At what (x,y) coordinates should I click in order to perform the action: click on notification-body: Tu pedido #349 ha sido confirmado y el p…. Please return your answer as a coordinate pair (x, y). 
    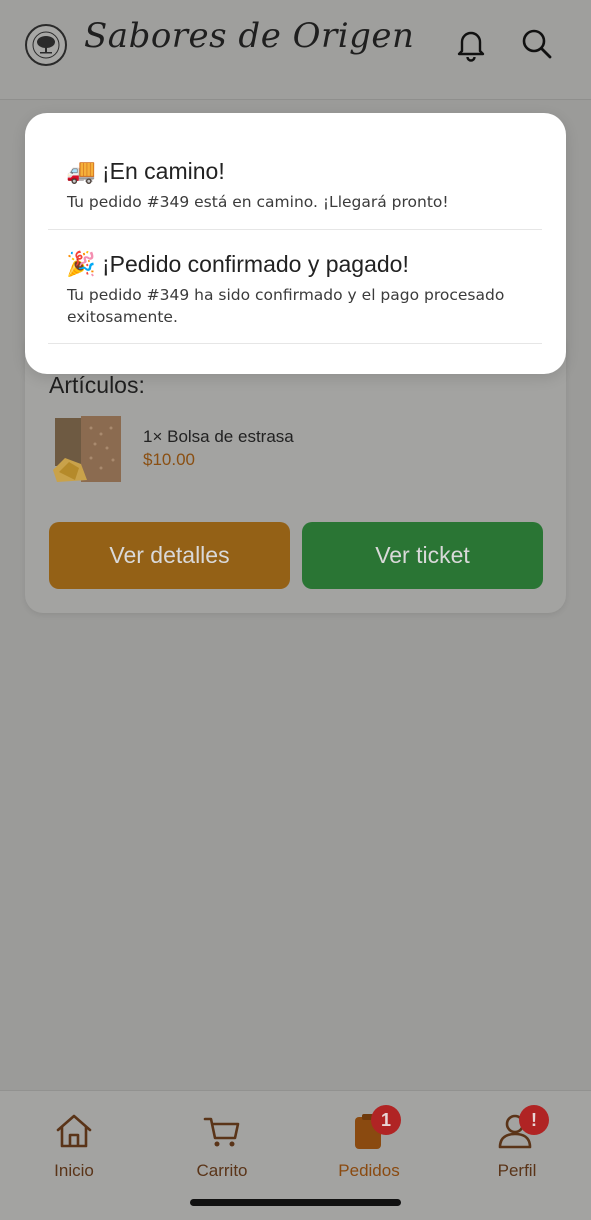
    Looking at the image, I should click on (286, 306).